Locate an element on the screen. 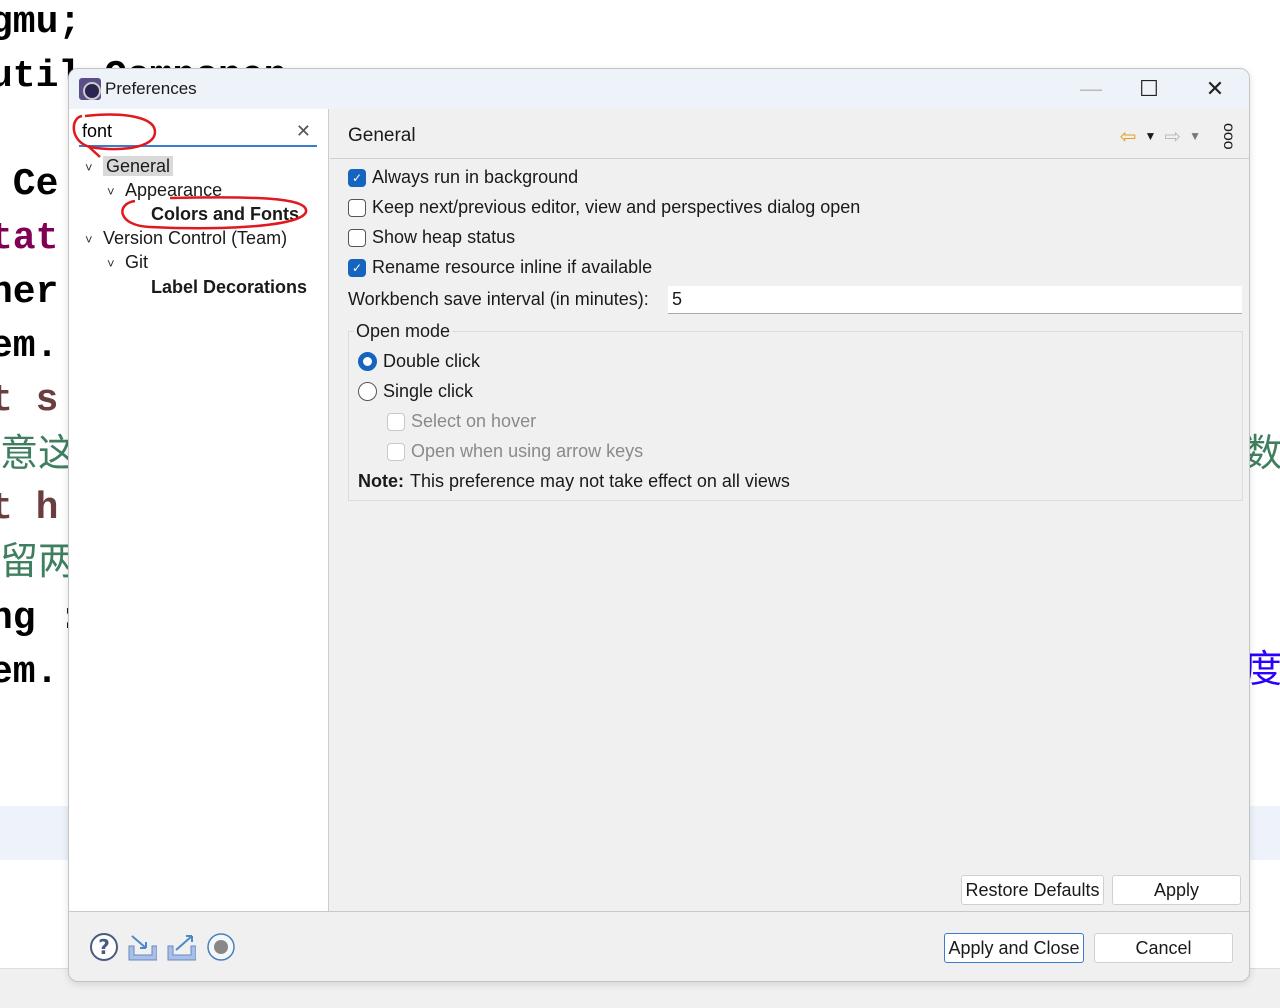 The height and width of the screenshot is (1008, 1280). code-line: Ce is located at coordinates (35, 184).